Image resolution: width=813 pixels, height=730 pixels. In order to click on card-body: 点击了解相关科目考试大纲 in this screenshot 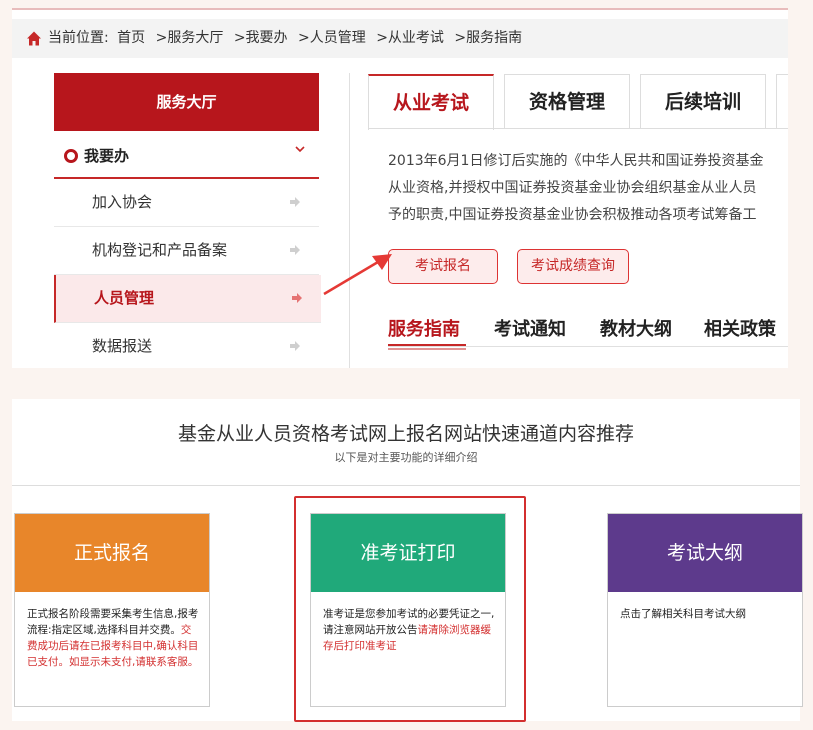, I will do `click(706, 614)`.